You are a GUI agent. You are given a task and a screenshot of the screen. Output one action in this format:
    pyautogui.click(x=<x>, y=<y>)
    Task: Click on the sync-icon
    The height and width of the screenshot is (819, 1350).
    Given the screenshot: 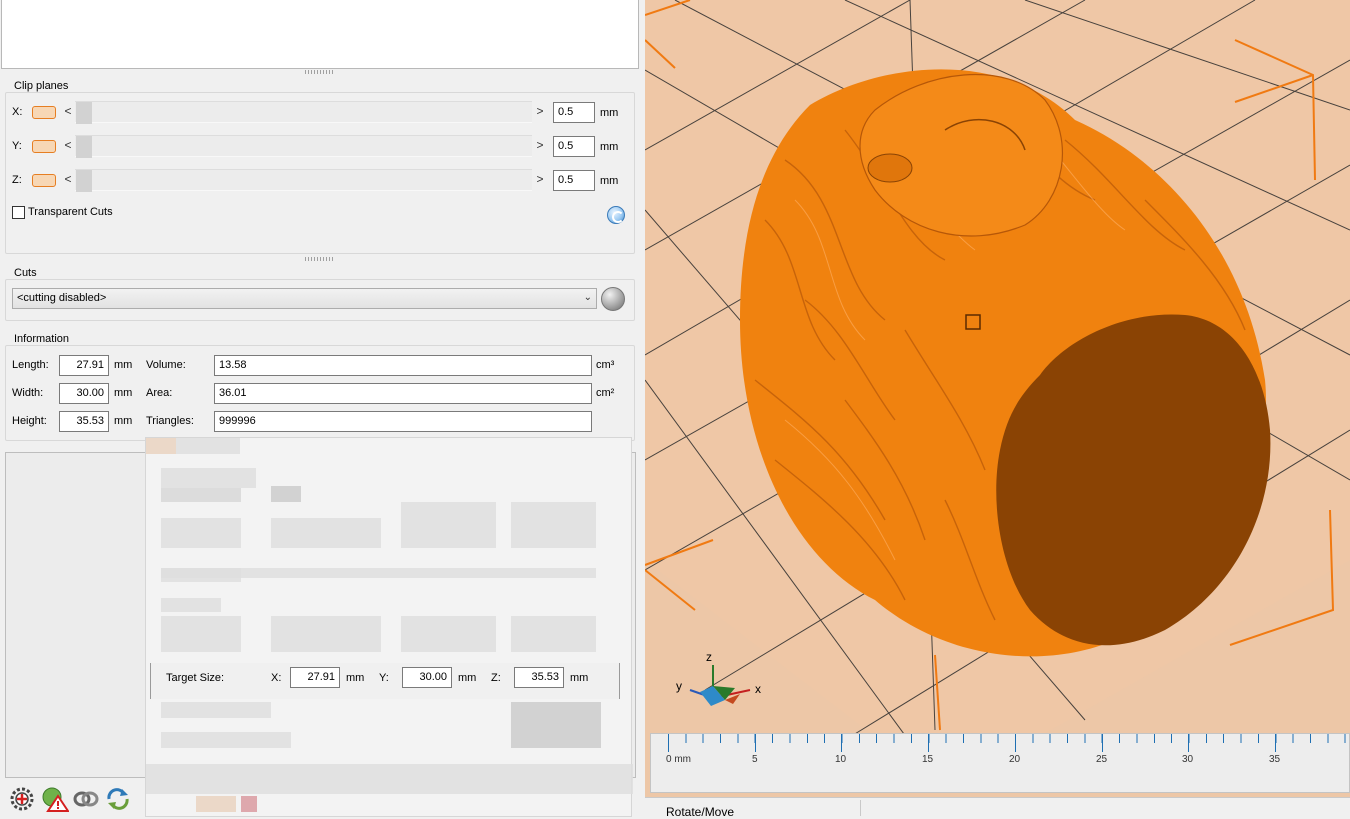 What is the action you would take?
    pyautogui.click(x=118, y=800)
    